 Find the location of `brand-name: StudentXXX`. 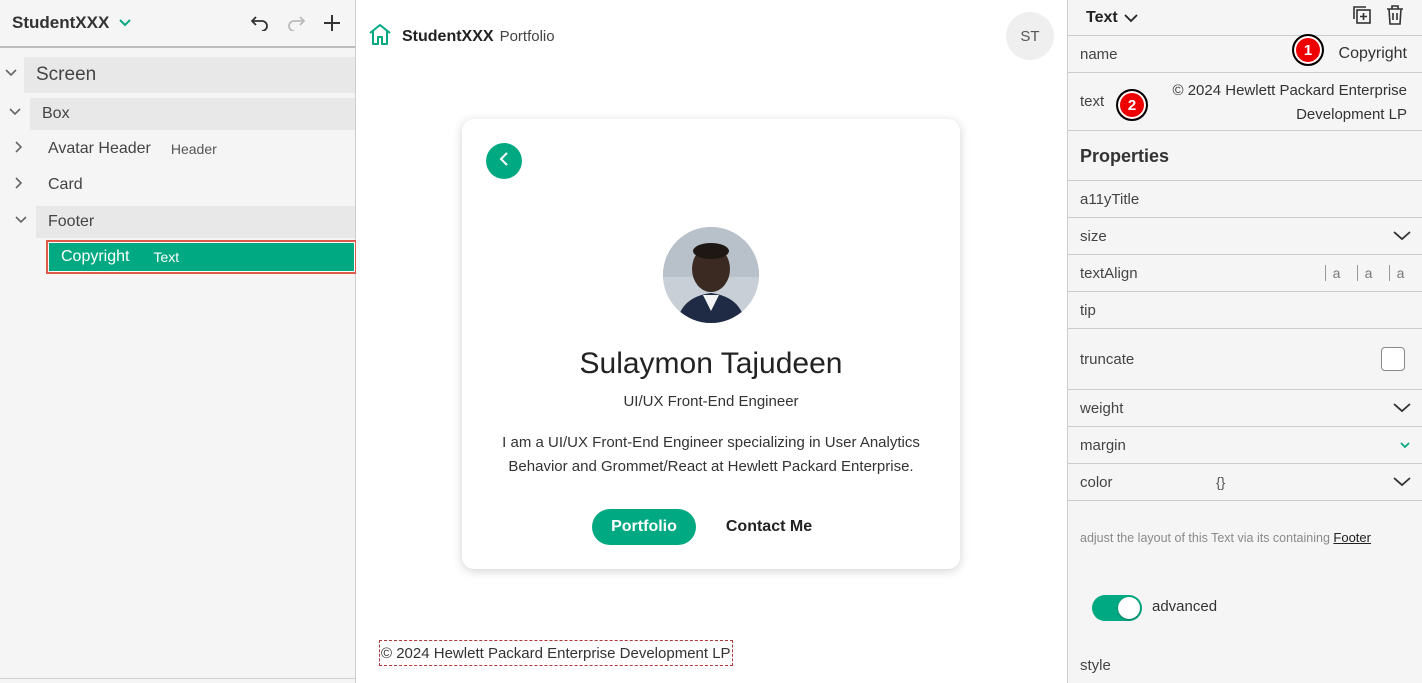

brand-name: StudentXXX is located at coordinates (448, 37).